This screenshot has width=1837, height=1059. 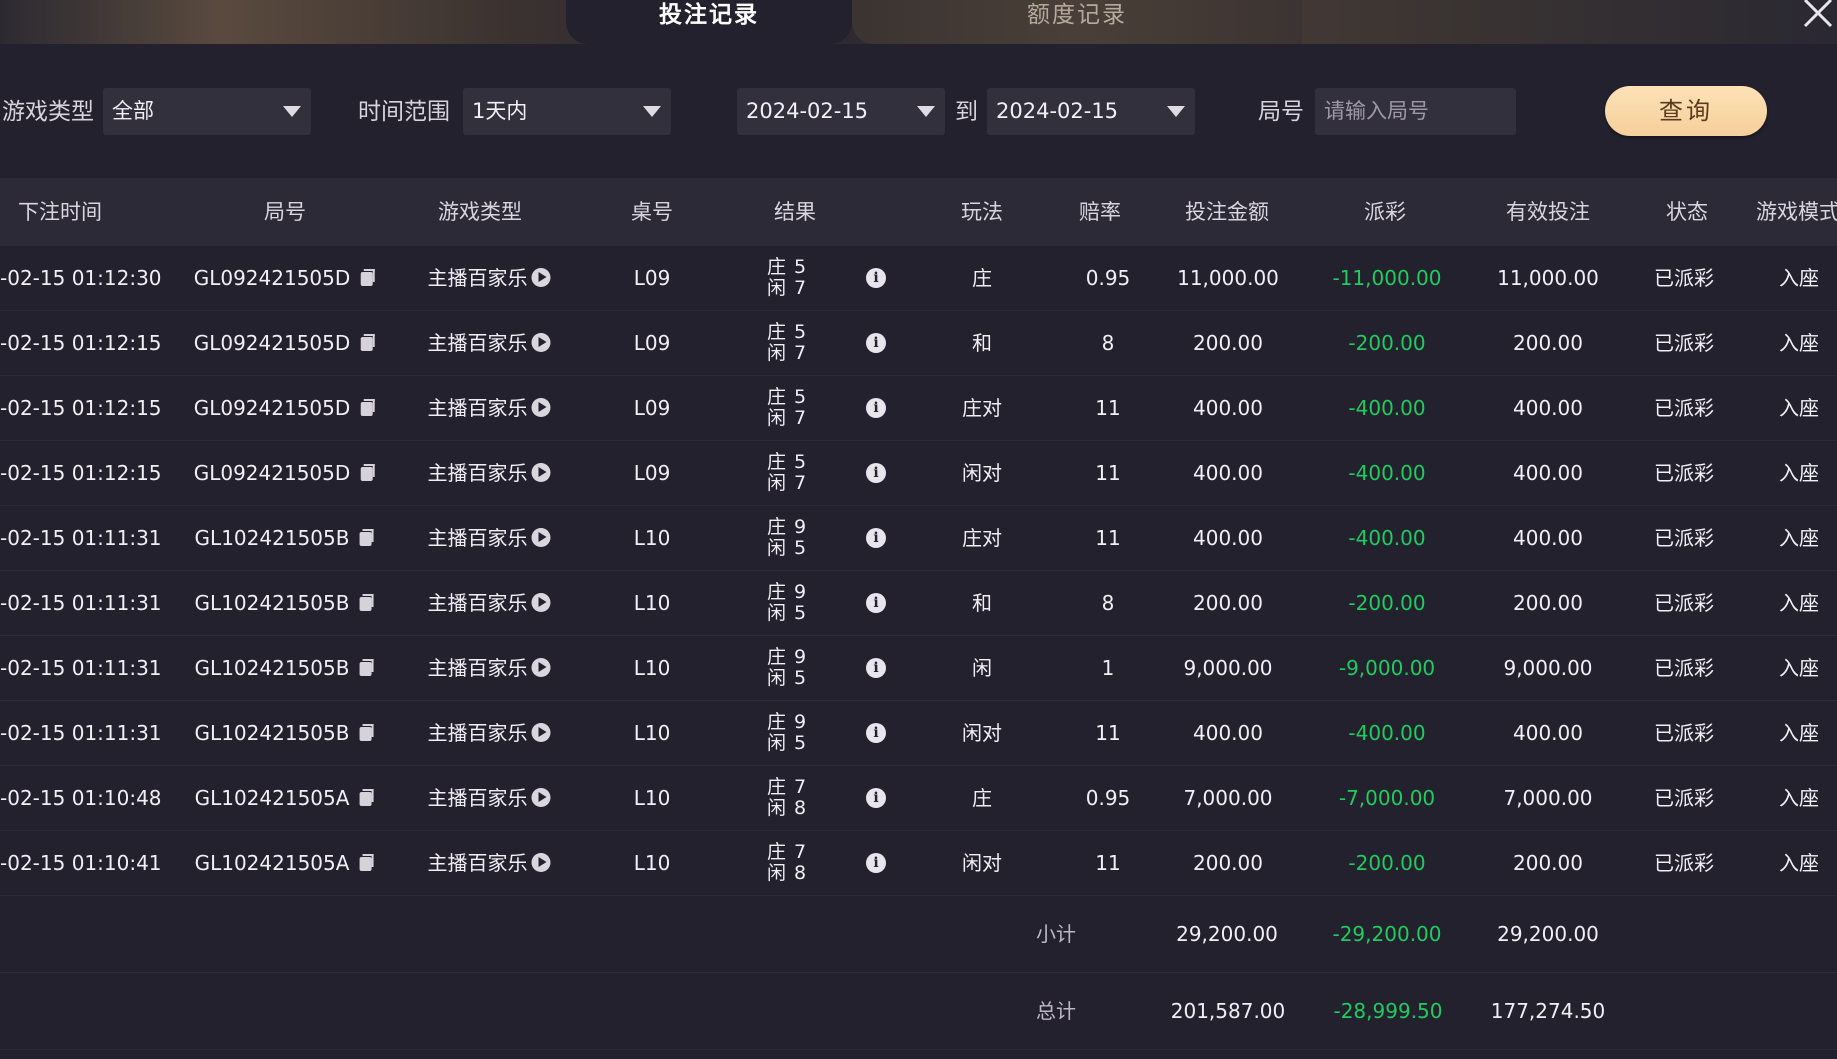 I want to click on player-score: 5, so click(x=800, y=548).